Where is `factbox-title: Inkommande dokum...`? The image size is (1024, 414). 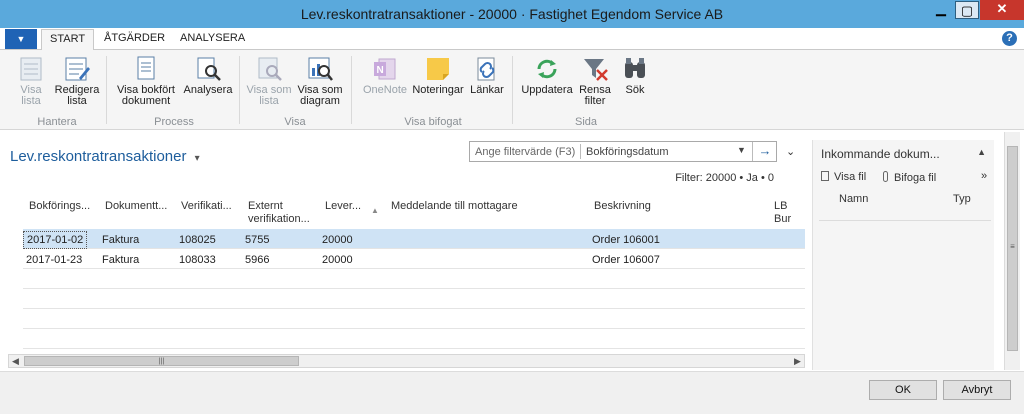 factbox-title: Inkommande dokum... is located at coordinates (880, 154).